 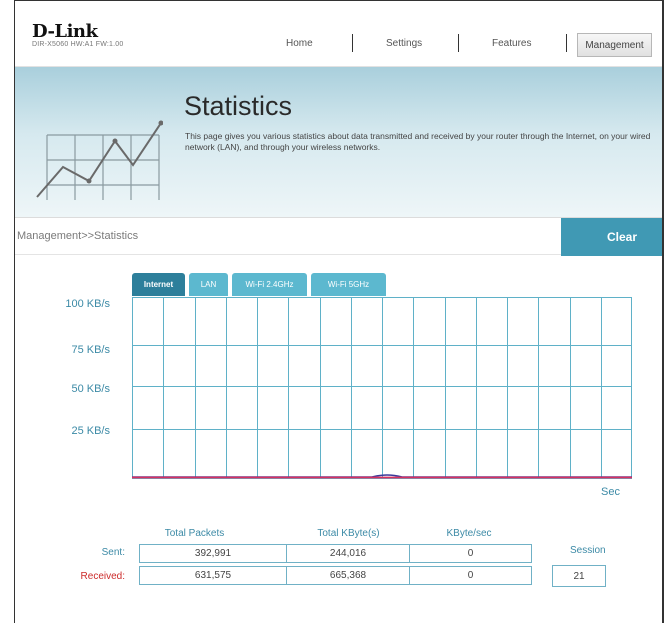 I want to click on tab-lan: LAN, so click(x=208, y=284).